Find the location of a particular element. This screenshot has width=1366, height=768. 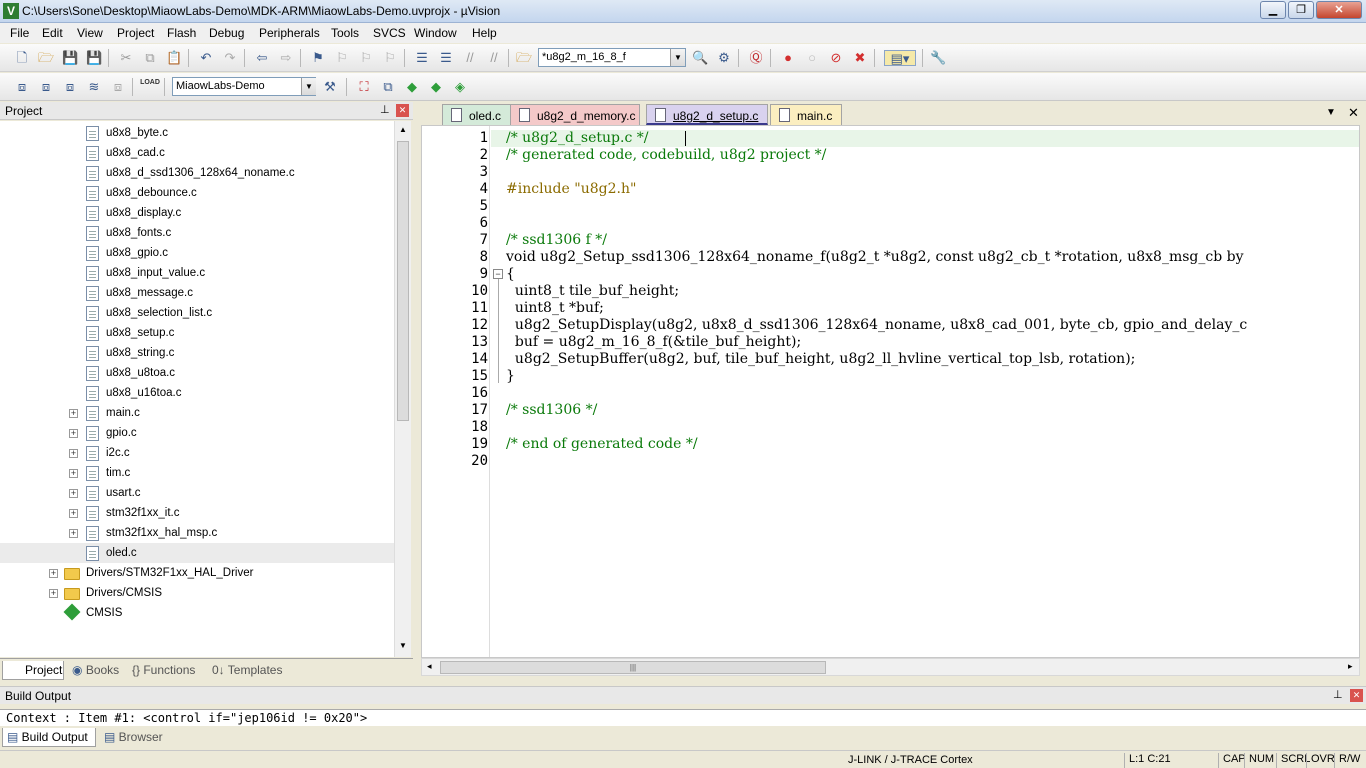

enable-breakpoint-icon: ○ is located at coordinates (812, 58).